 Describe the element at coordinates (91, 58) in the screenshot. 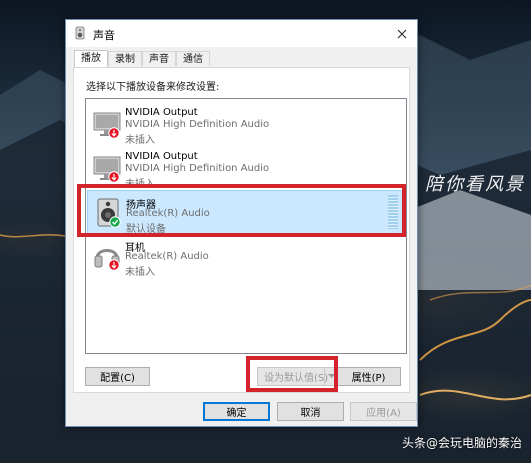

I see `tab-playback: 播放` at that location.